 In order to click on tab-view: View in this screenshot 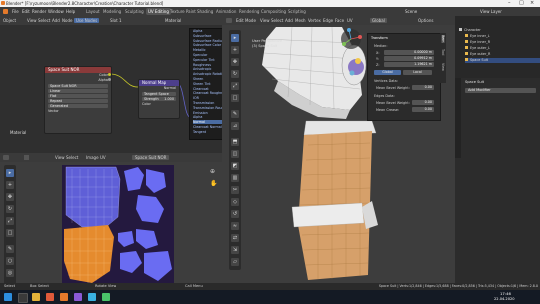, I will do `click(443, 67)`.